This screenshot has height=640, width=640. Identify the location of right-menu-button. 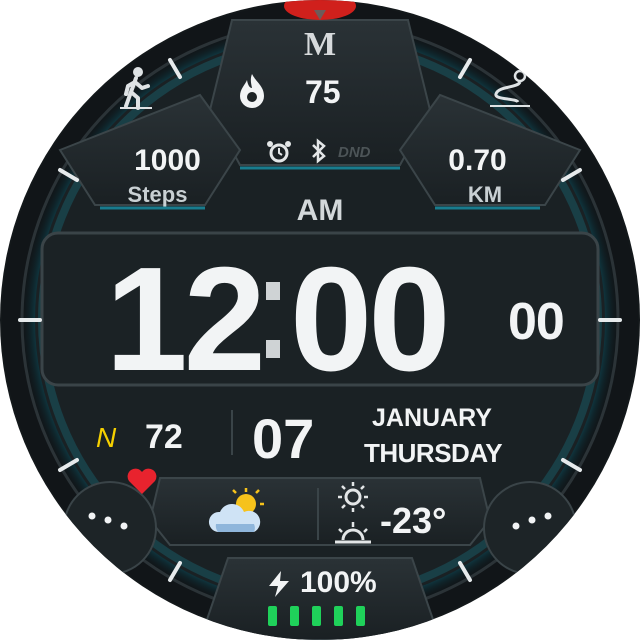
(530, 520).